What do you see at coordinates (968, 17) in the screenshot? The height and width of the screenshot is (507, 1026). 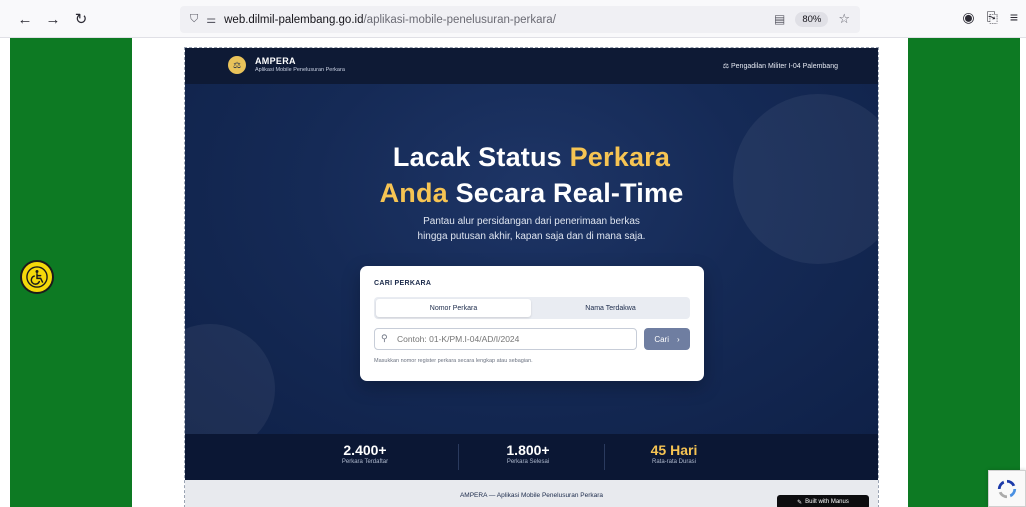 I see `account-icon: ◉` at bounding box center [968, 17].